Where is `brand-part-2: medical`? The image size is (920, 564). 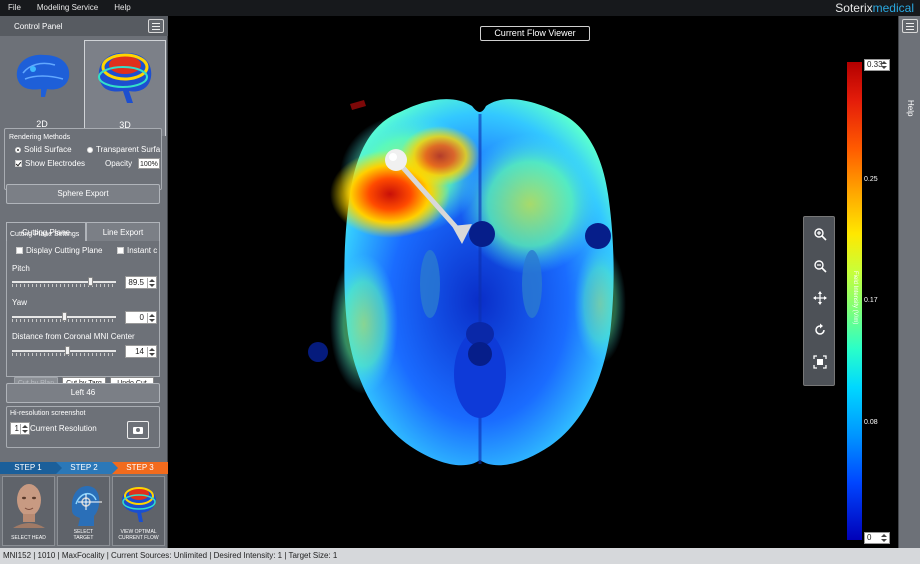 brand-part-2: medical is located at coordinates (893, 8).